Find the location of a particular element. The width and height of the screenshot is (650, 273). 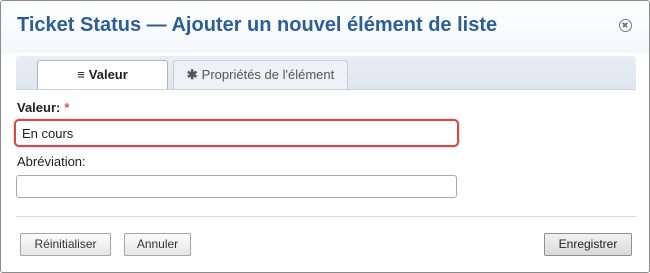

reset-button: Réinitialiser is located at coordinates (65, 244).